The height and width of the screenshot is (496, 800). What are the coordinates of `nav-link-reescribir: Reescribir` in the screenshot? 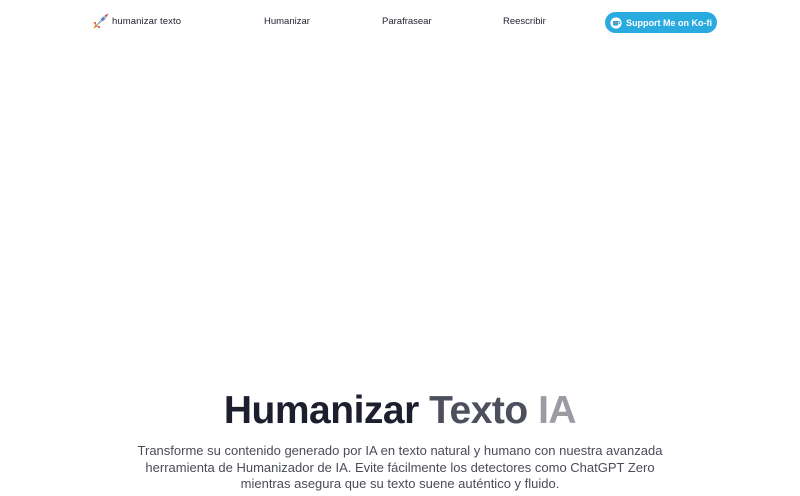 It's located at (524, 22).